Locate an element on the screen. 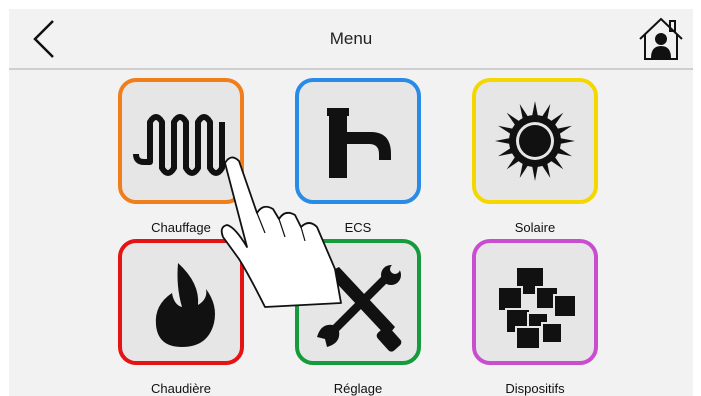 The image size is (701, 396). tile-ecs-label: ECS is located at coordinates (358, 227).